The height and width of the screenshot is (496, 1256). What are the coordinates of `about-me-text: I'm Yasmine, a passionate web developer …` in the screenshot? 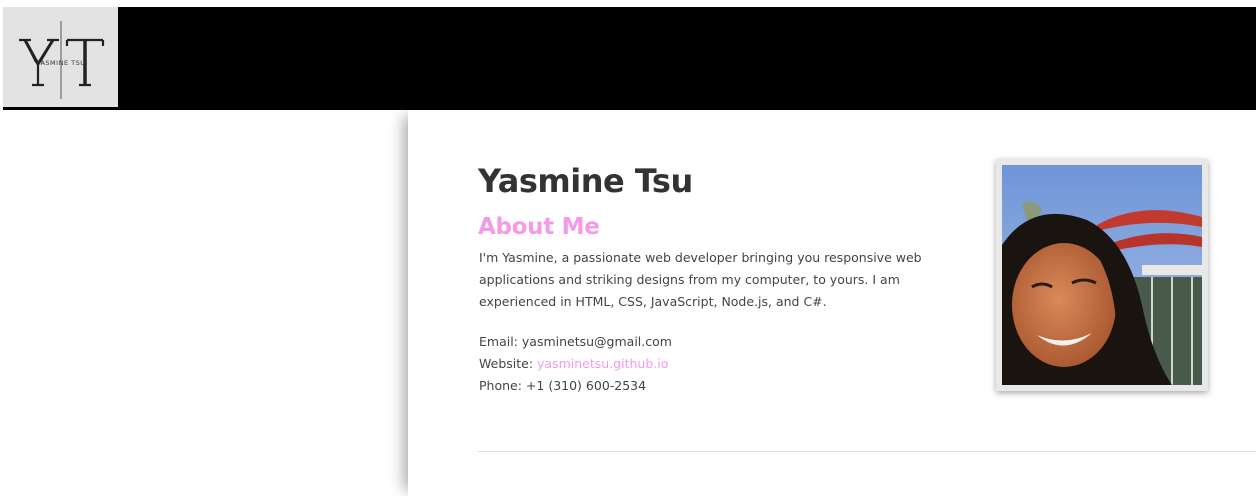 It's located at (700, 279).